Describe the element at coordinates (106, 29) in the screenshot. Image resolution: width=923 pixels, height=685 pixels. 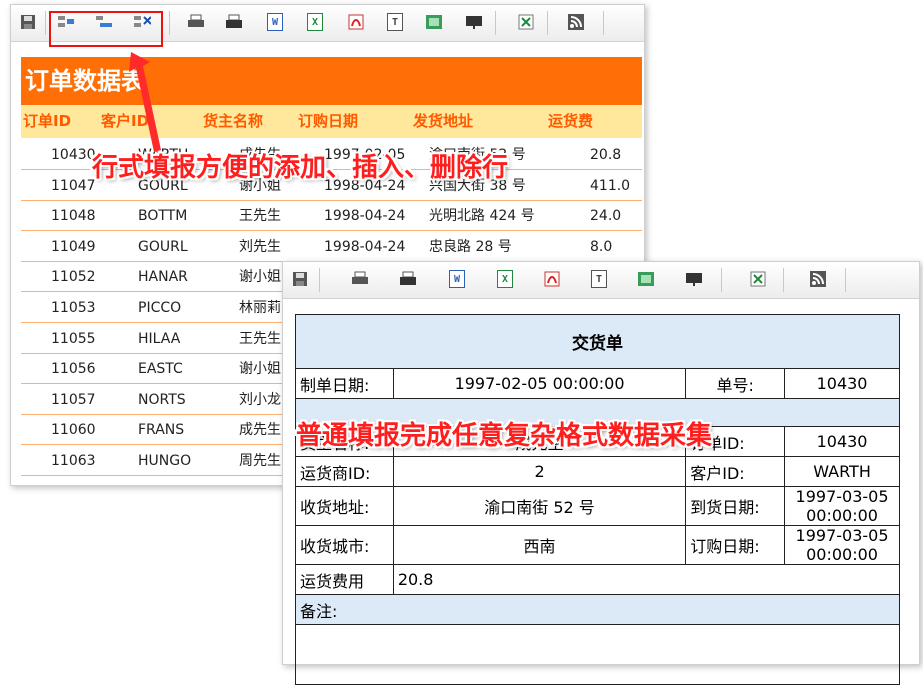
I see `row-tools-highlight` at that location.